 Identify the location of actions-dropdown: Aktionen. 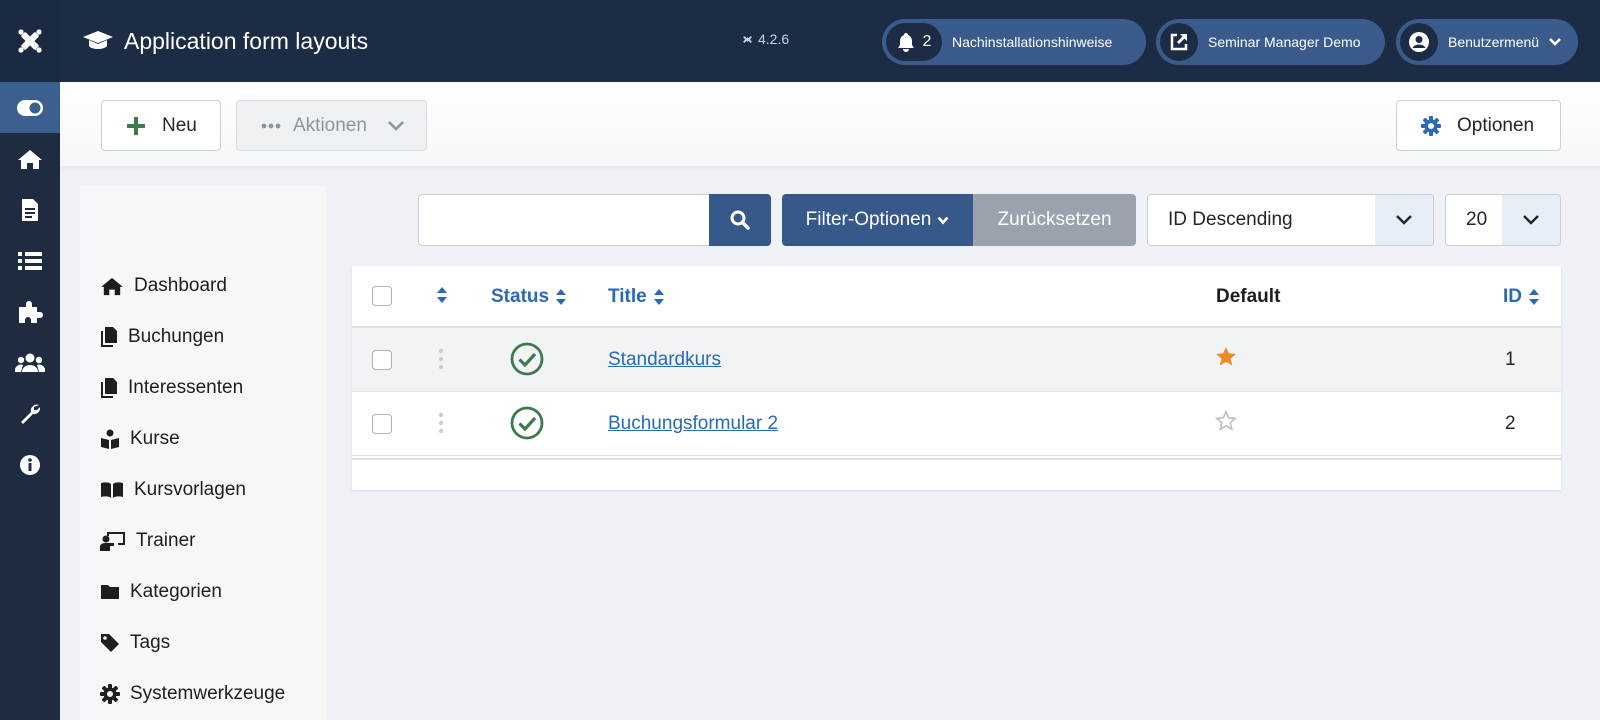
(331, 125).